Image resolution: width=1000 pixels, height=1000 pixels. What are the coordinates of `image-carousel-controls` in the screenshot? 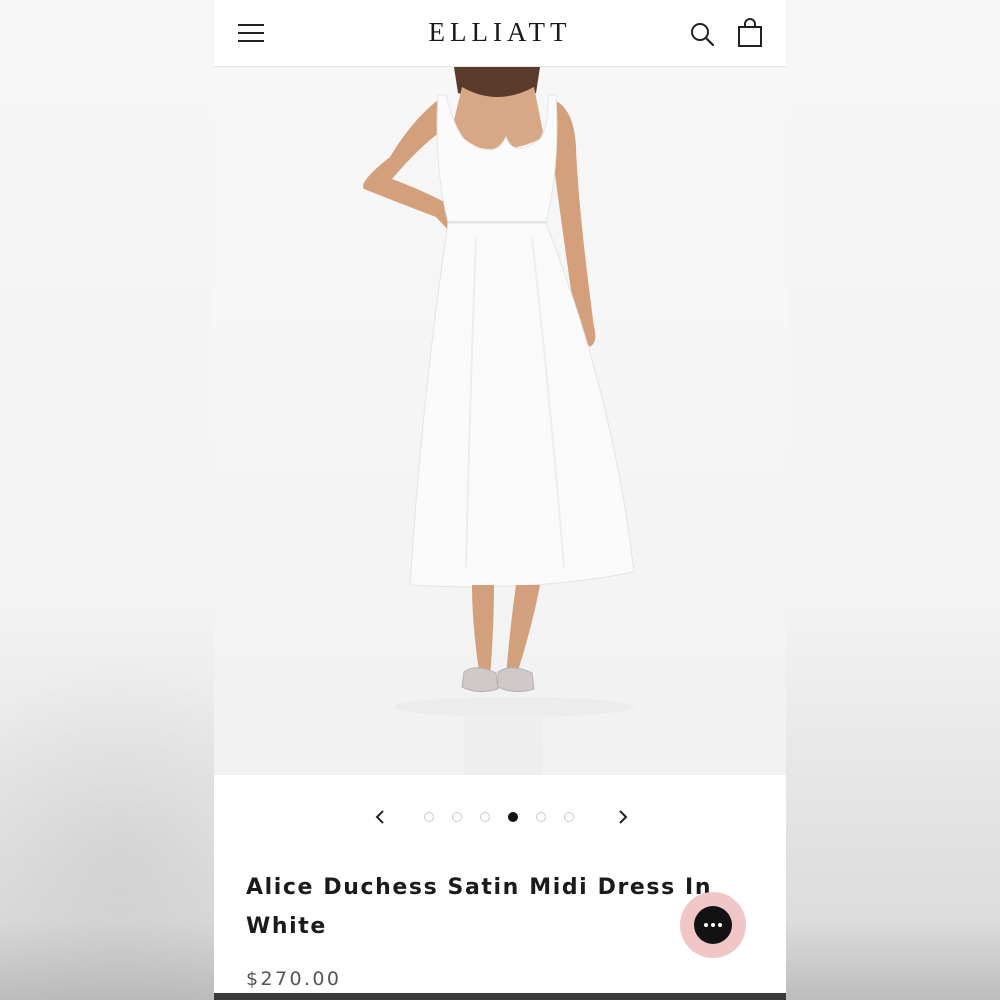 It's located at (500, 817).